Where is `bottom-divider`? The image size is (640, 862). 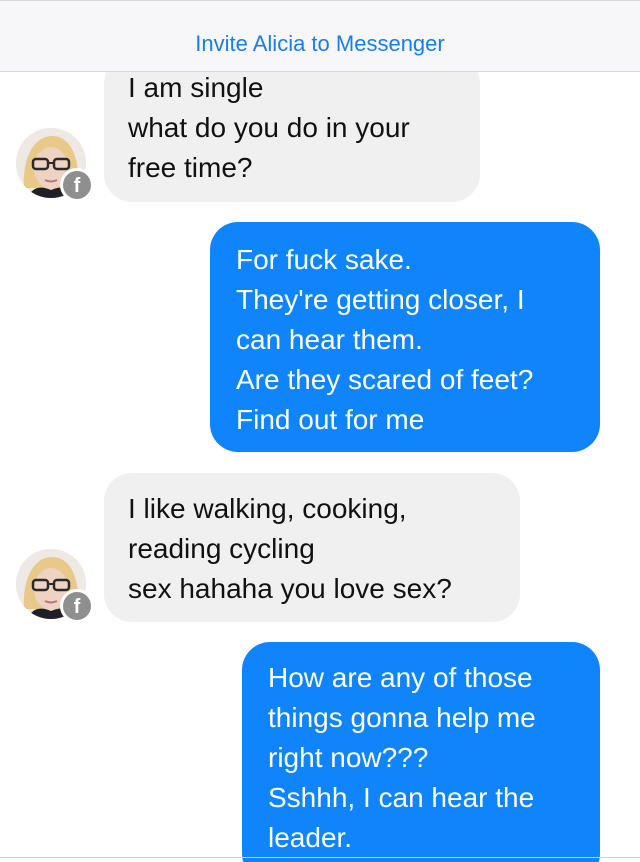 bottom-divider is located at coordinates (320, 857).